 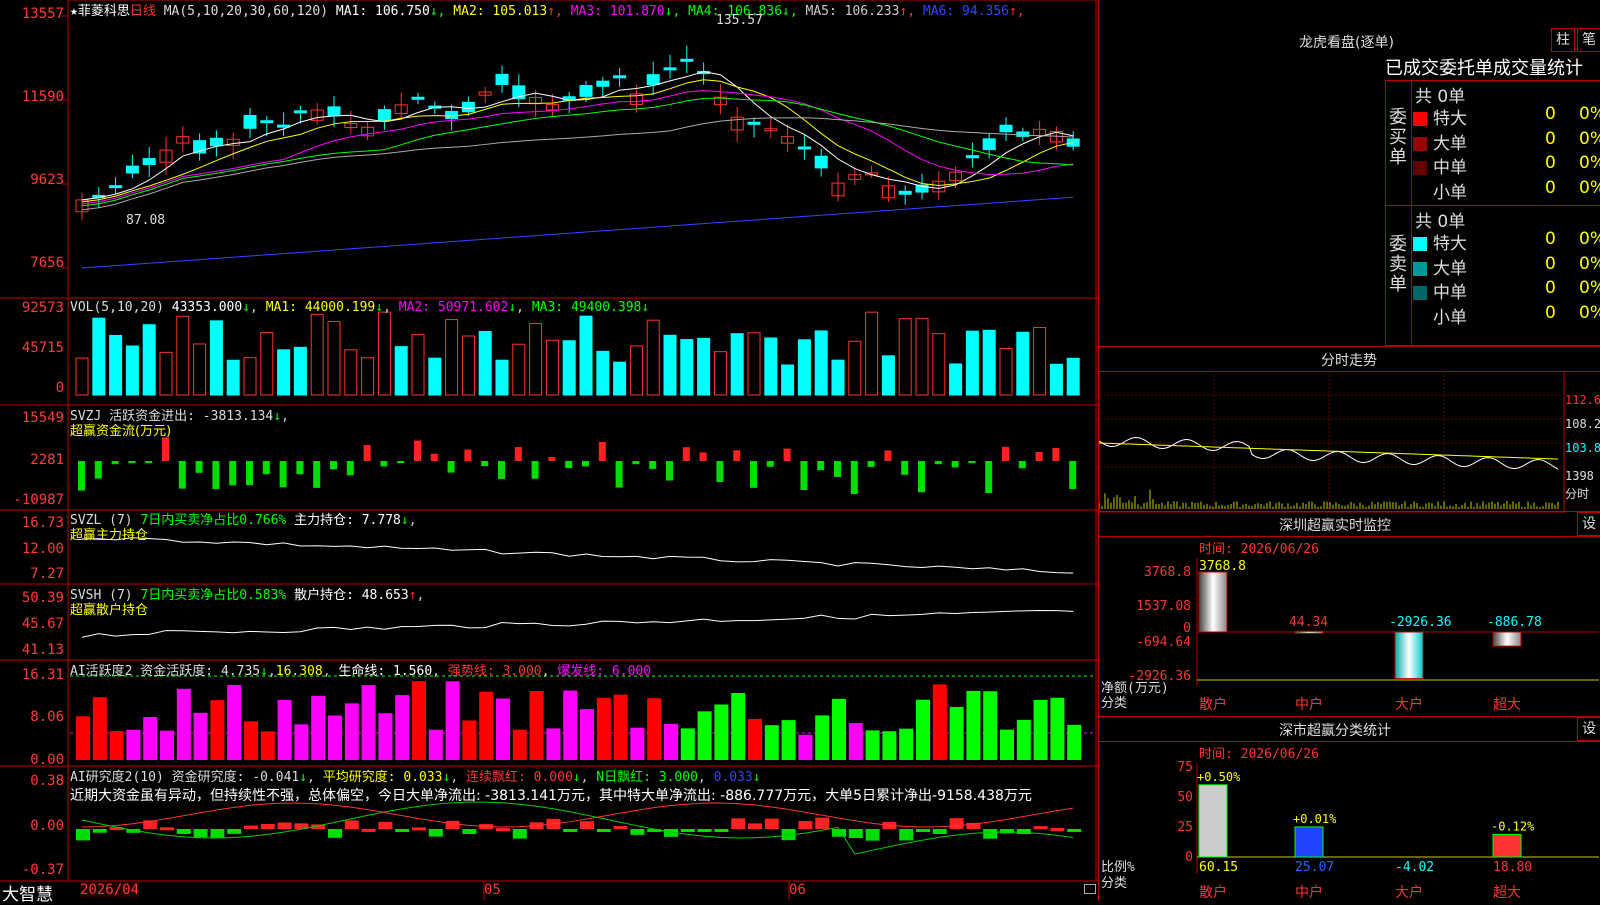 I want to click on ai-research-nred: N日飘红: 3.000, so click(x=647, y=777).